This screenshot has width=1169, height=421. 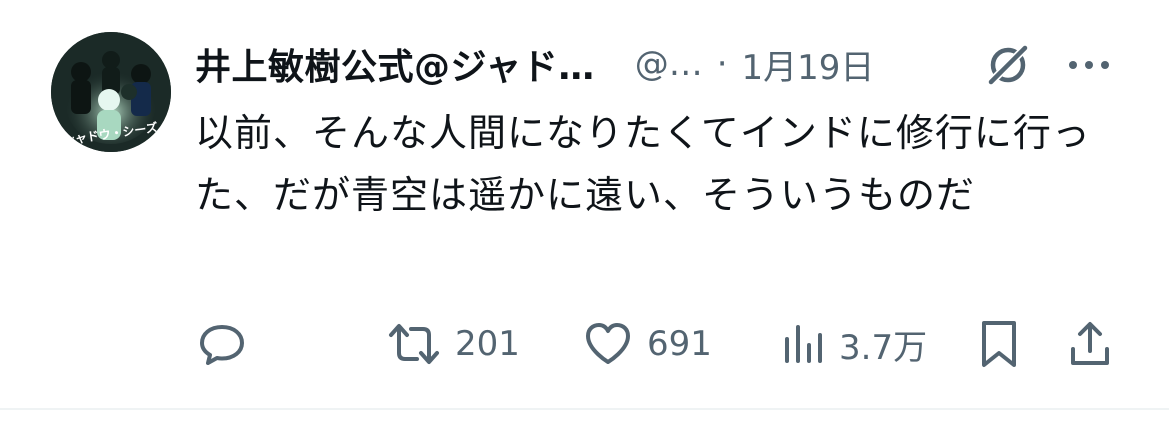 What do you see at coordinates (679, 344) in the screenshot?
I see `like-count: 691` at bounding box center [679, 344].